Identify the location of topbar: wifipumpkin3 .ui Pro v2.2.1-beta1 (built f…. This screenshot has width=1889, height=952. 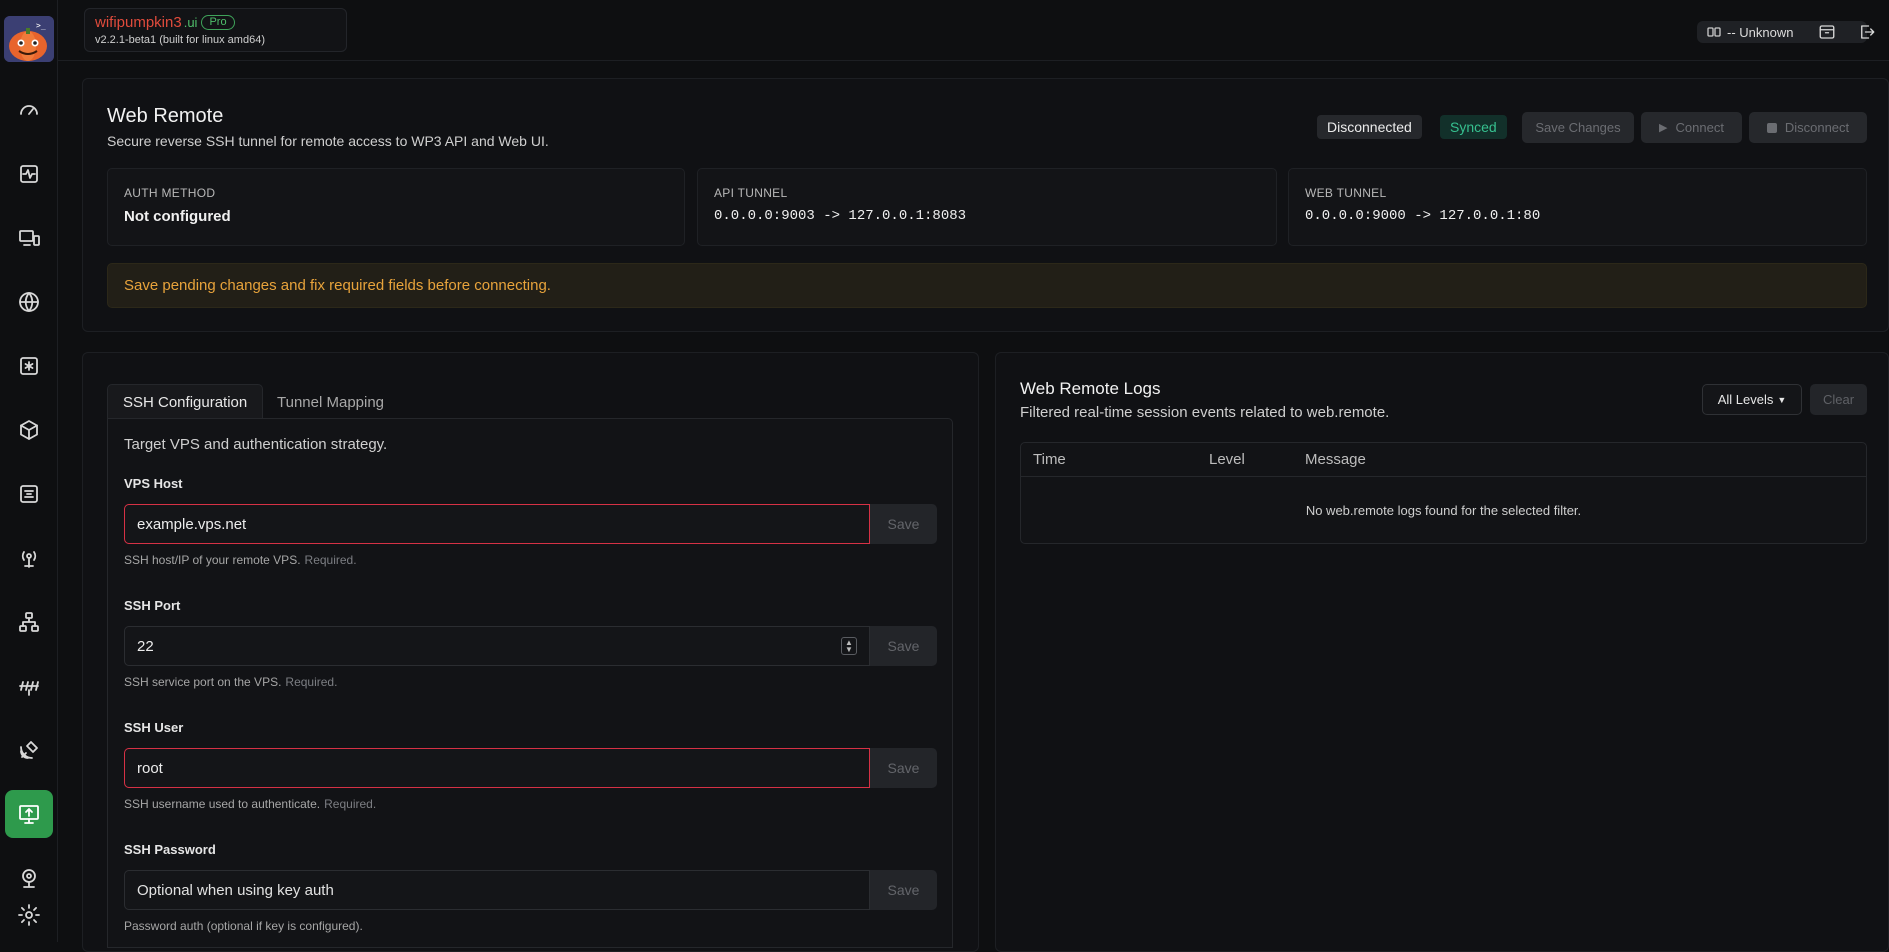
(973, 30).